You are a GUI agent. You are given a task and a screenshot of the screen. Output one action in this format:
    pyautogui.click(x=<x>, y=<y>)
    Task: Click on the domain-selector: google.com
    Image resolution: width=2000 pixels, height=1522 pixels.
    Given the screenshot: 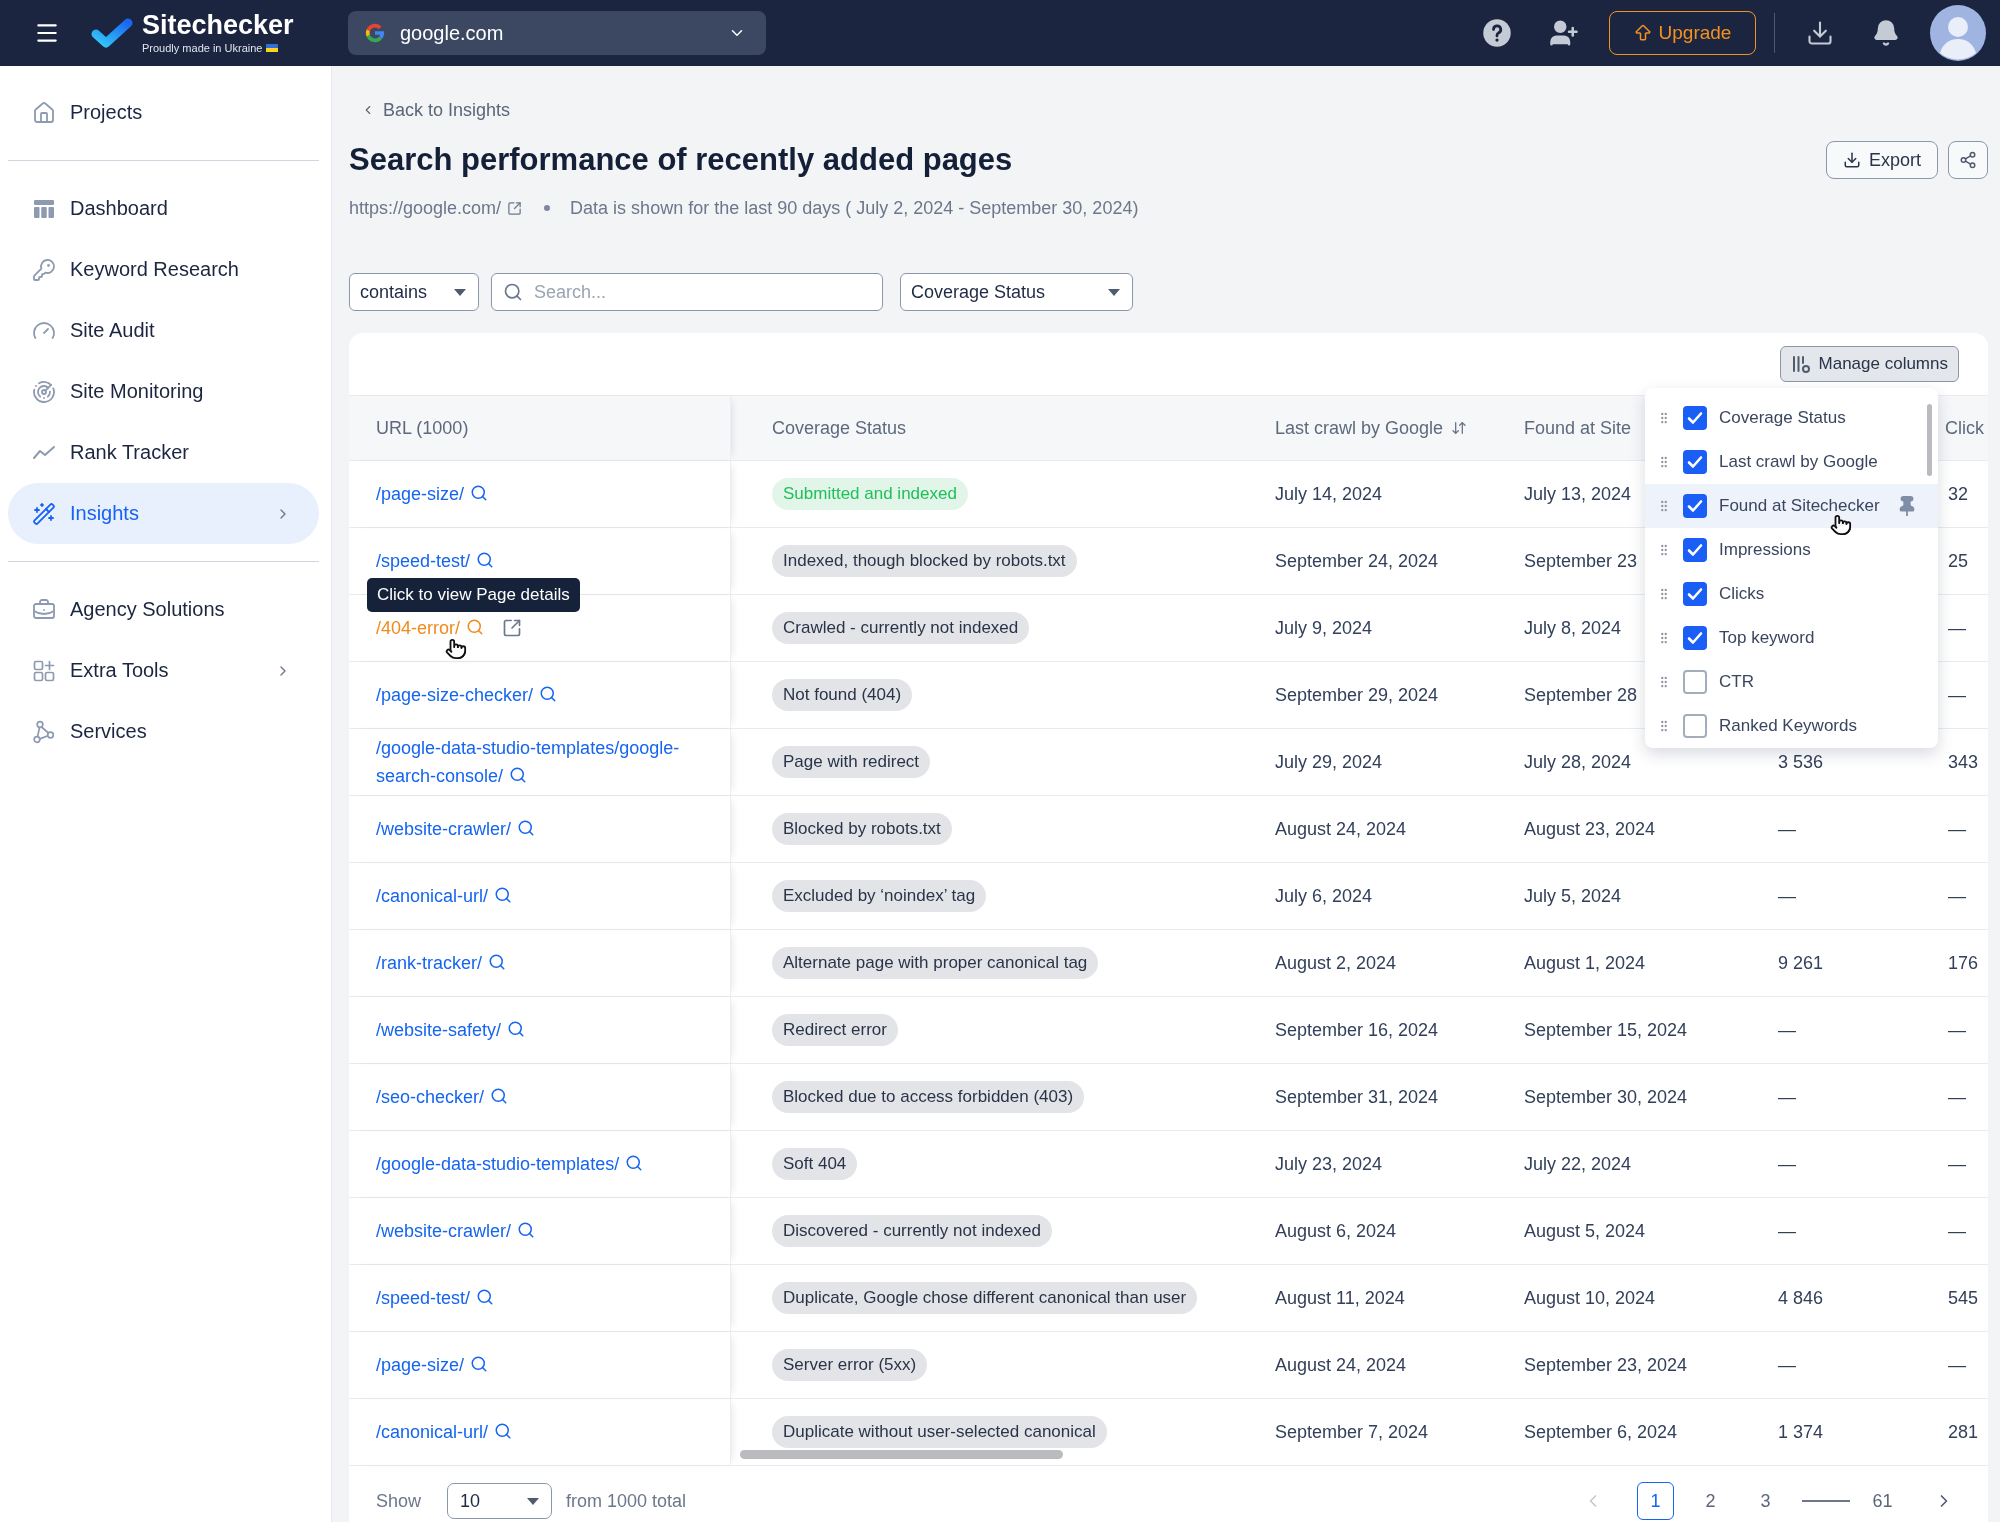 What is the action you would take?
    pyautogui.click(x=557, y=33)
    